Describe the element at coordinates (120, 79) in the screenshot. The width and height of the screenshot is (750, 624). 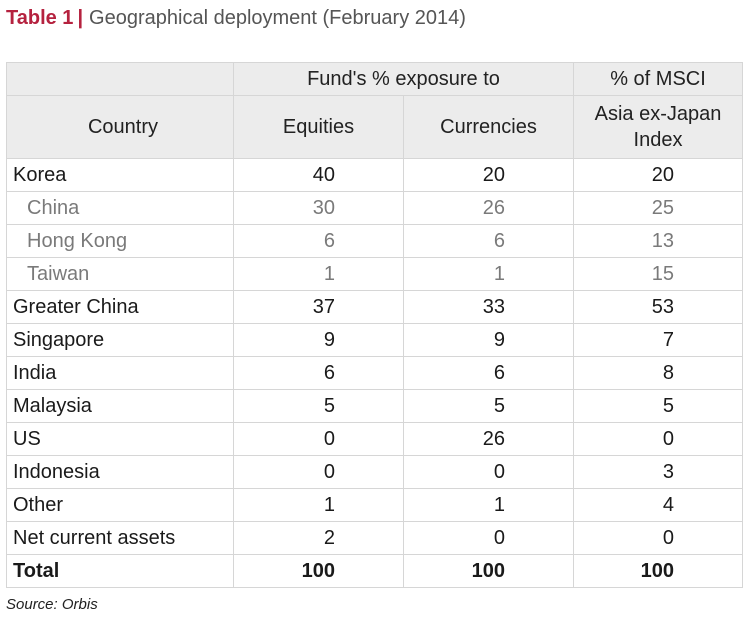
I see `header-blank-cell` at that location.